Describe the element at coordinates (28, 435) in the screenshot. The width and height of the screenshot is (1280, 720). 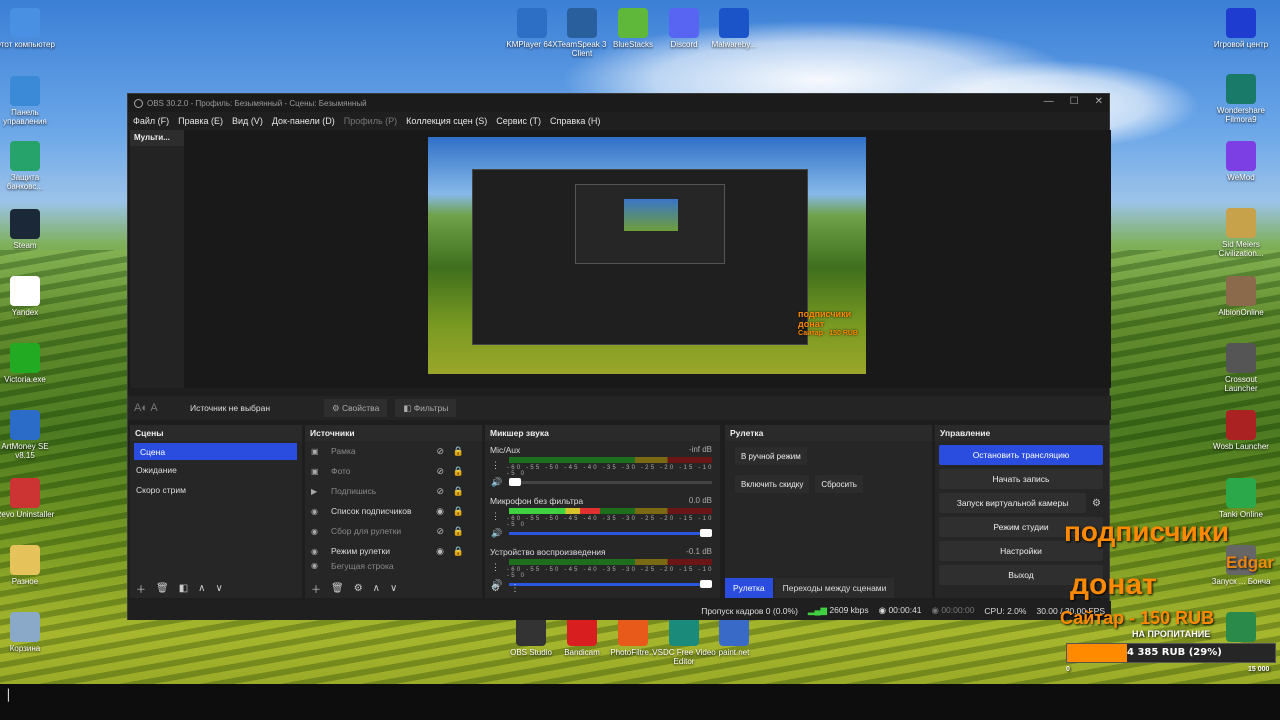
I see `desktop-shortcut: ArtMoney SE v8.15` at that location.